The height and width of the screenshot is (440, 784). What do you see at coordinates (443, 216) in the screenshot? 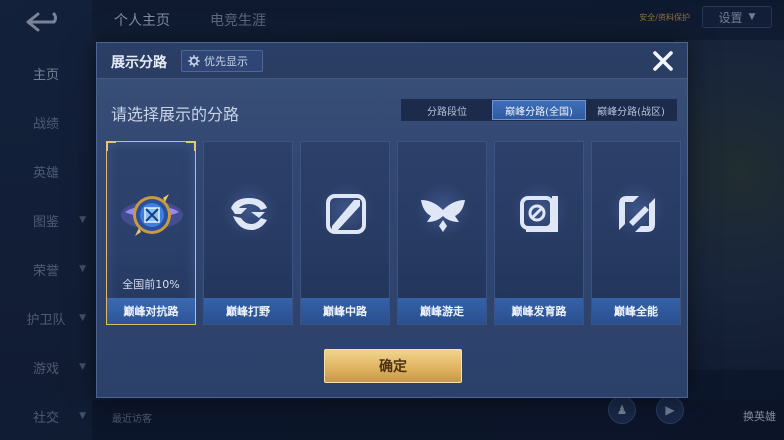
I see `roam-icon` at bounding box center [443, 216].